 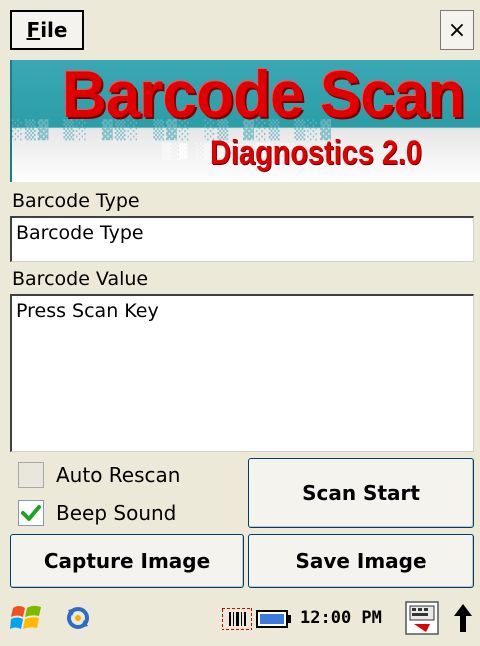 What do you see at coordinates (316, 153) in the screenshot?
I see `banner-subtitle: Diagnostics 2.0` at bounding box center [316, 153].